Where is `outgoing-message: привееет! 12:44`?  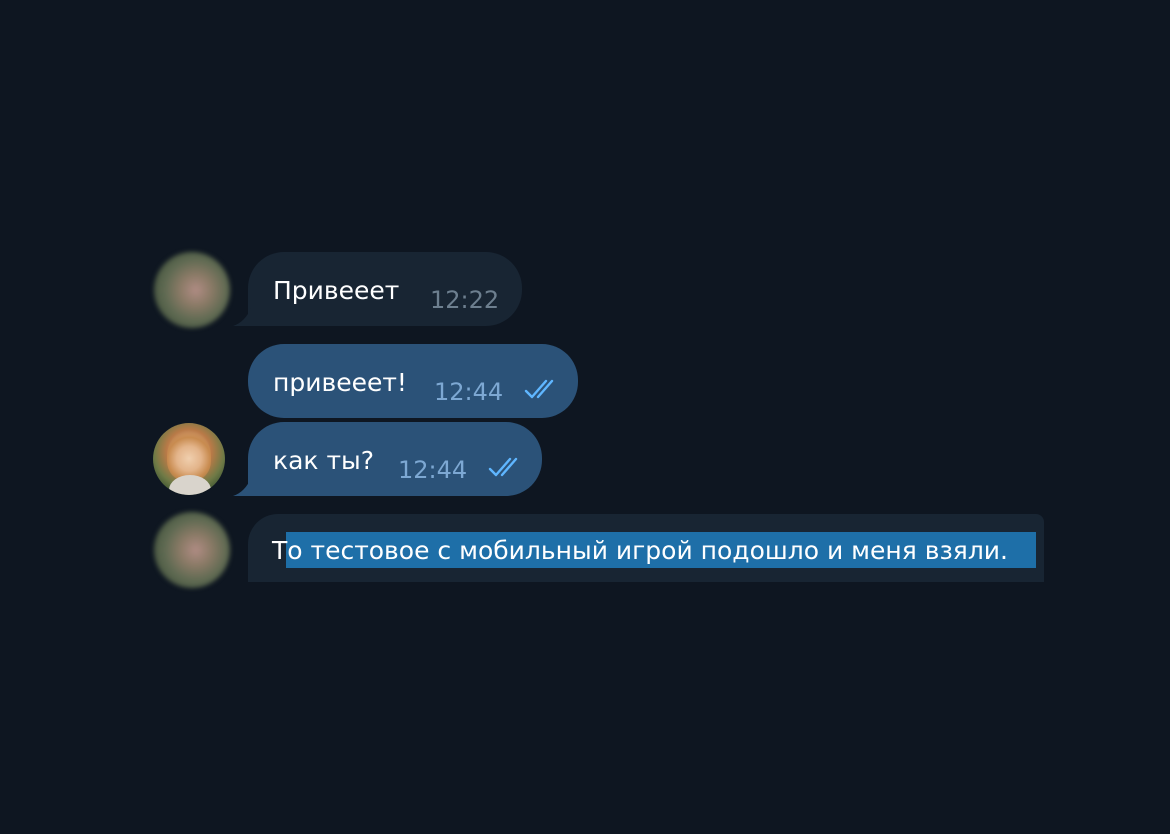
outgoing-message: привееет! 12:44 is located at coordinates (413, 381).